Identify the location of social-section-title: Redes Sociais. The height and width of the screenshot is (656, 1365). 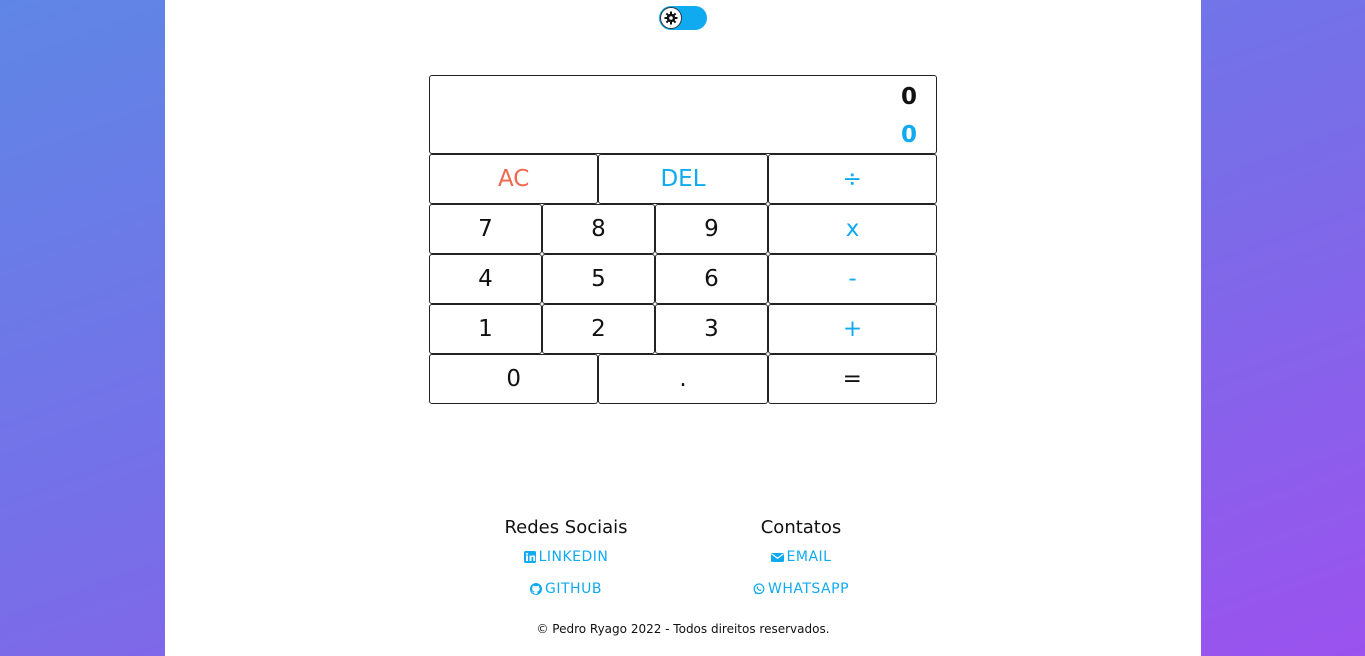
(566, 527).